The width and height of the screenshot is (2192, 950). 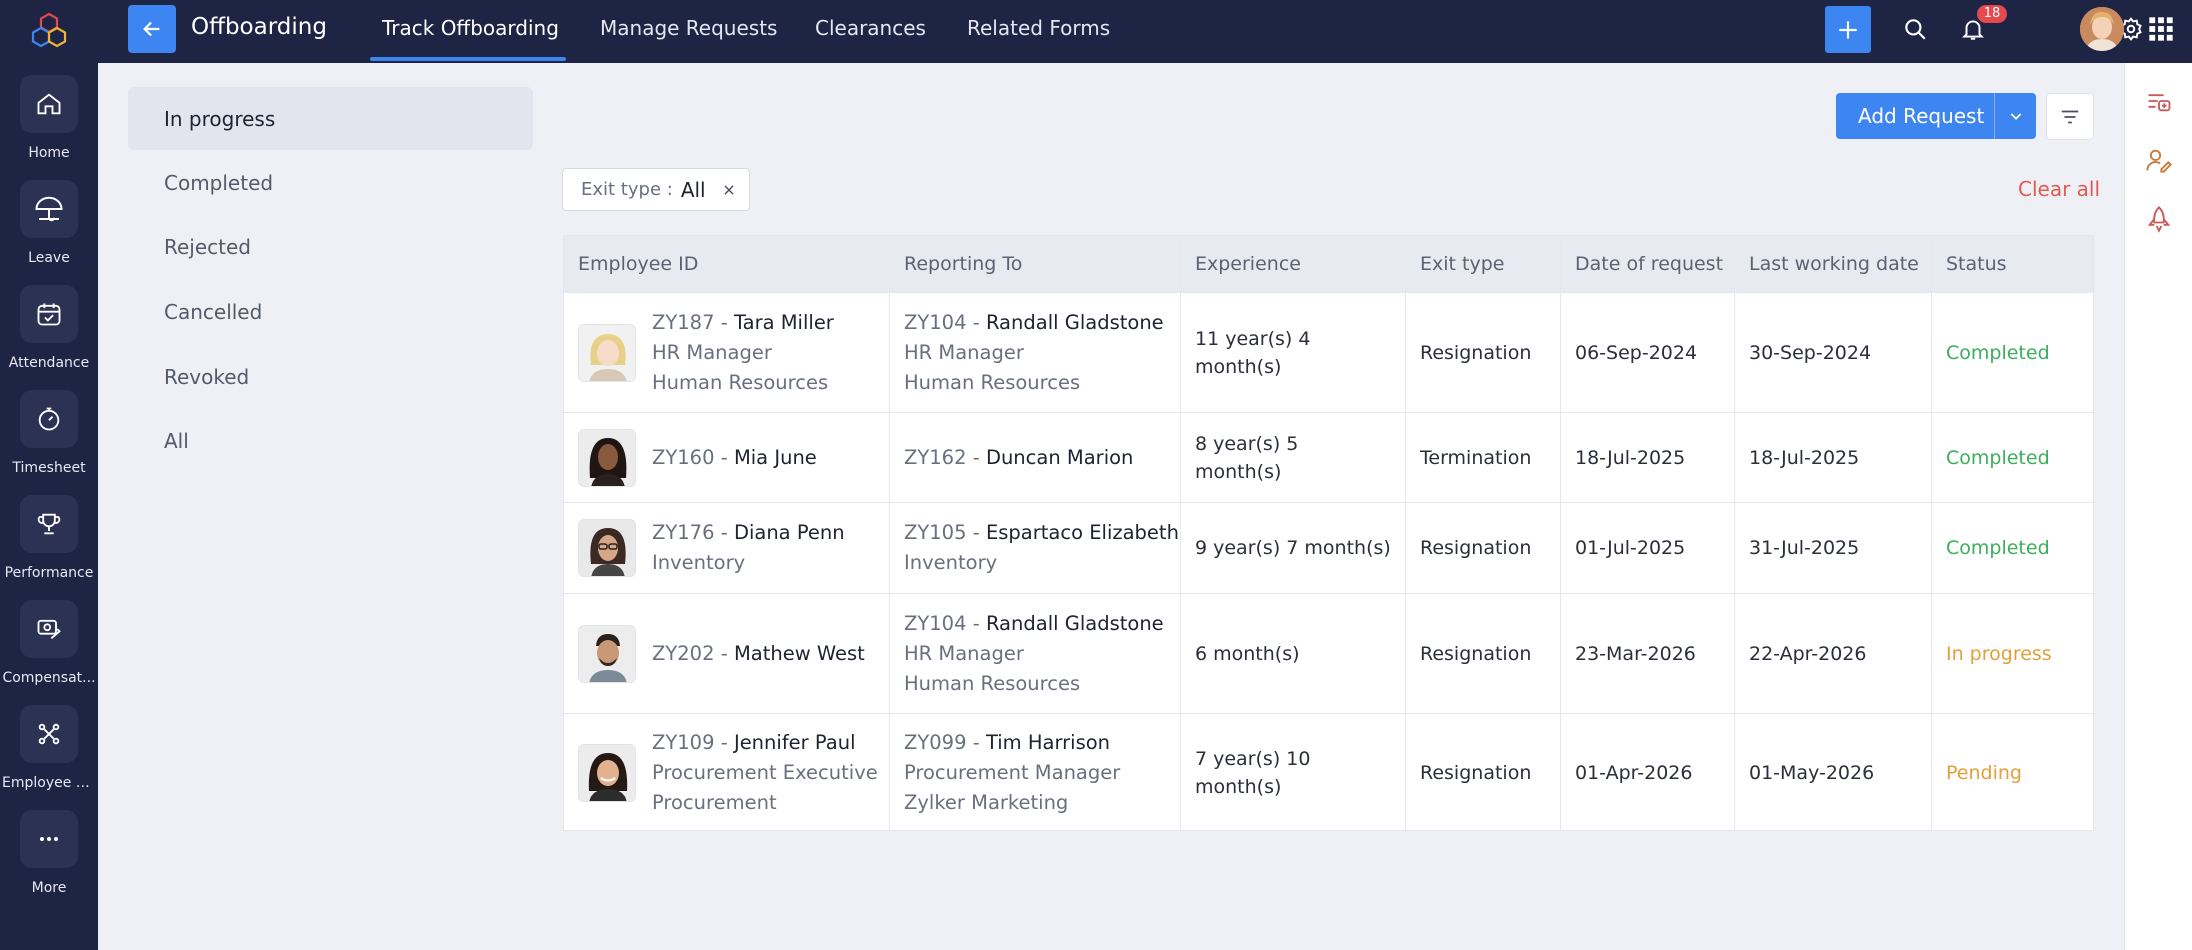 What do you see at coordinates (213, 311) in the screenshot?
I see `status-filter-label: Cancelled` at bounding box center [213, 311].